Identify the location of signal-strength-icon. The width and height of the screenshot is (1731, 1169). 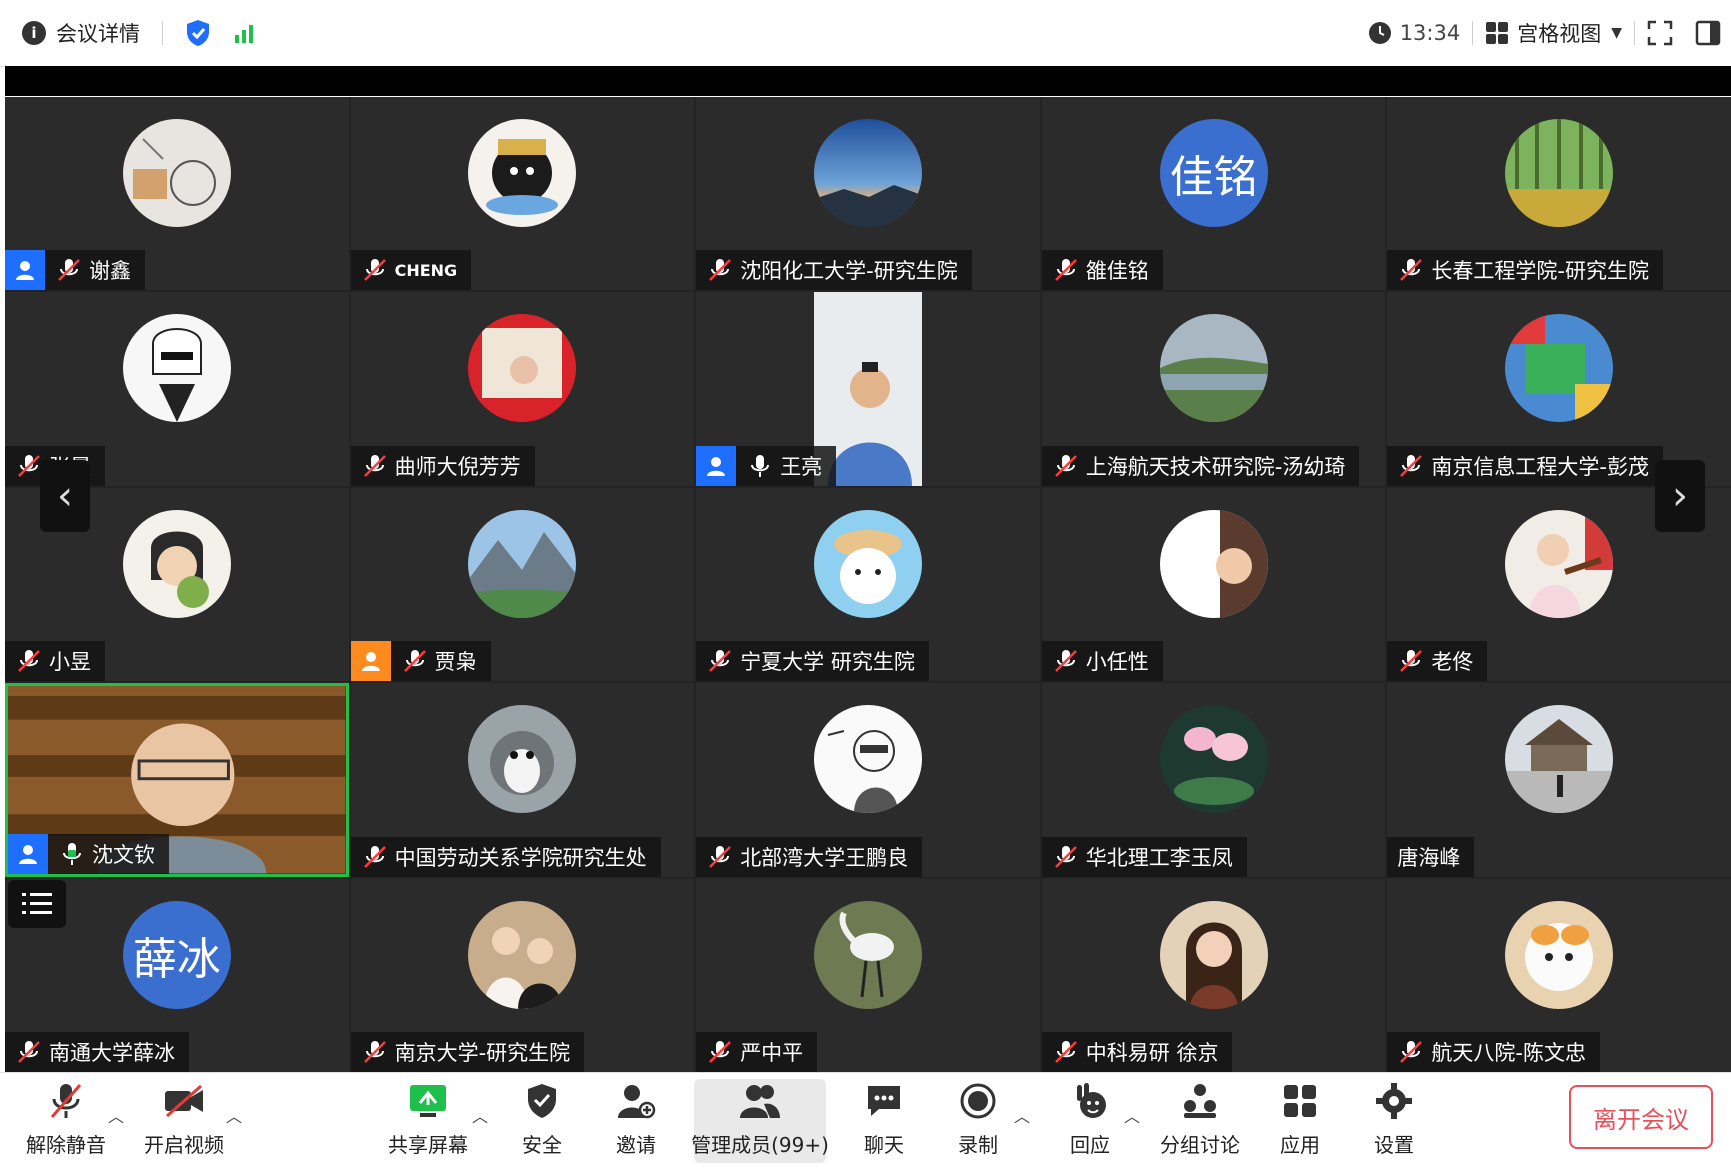
(246, 33).